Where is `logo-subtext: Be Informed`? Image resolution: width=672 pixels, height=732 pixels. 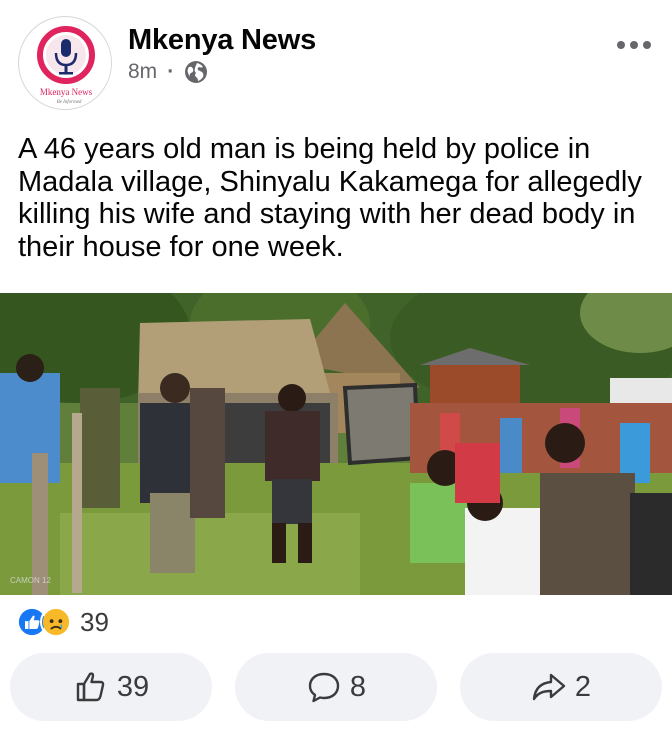 logo-subtext: Be Informed is located at coordinates (69, 102).